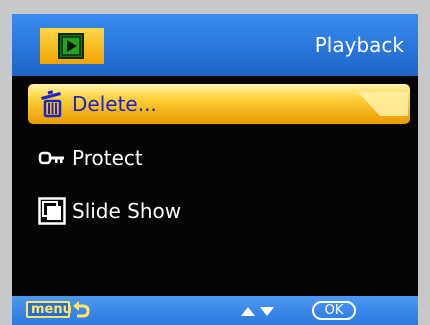 The height and width of the screenshot is (325, 430). I want to click on ok-button: OK, so click(334, 310).